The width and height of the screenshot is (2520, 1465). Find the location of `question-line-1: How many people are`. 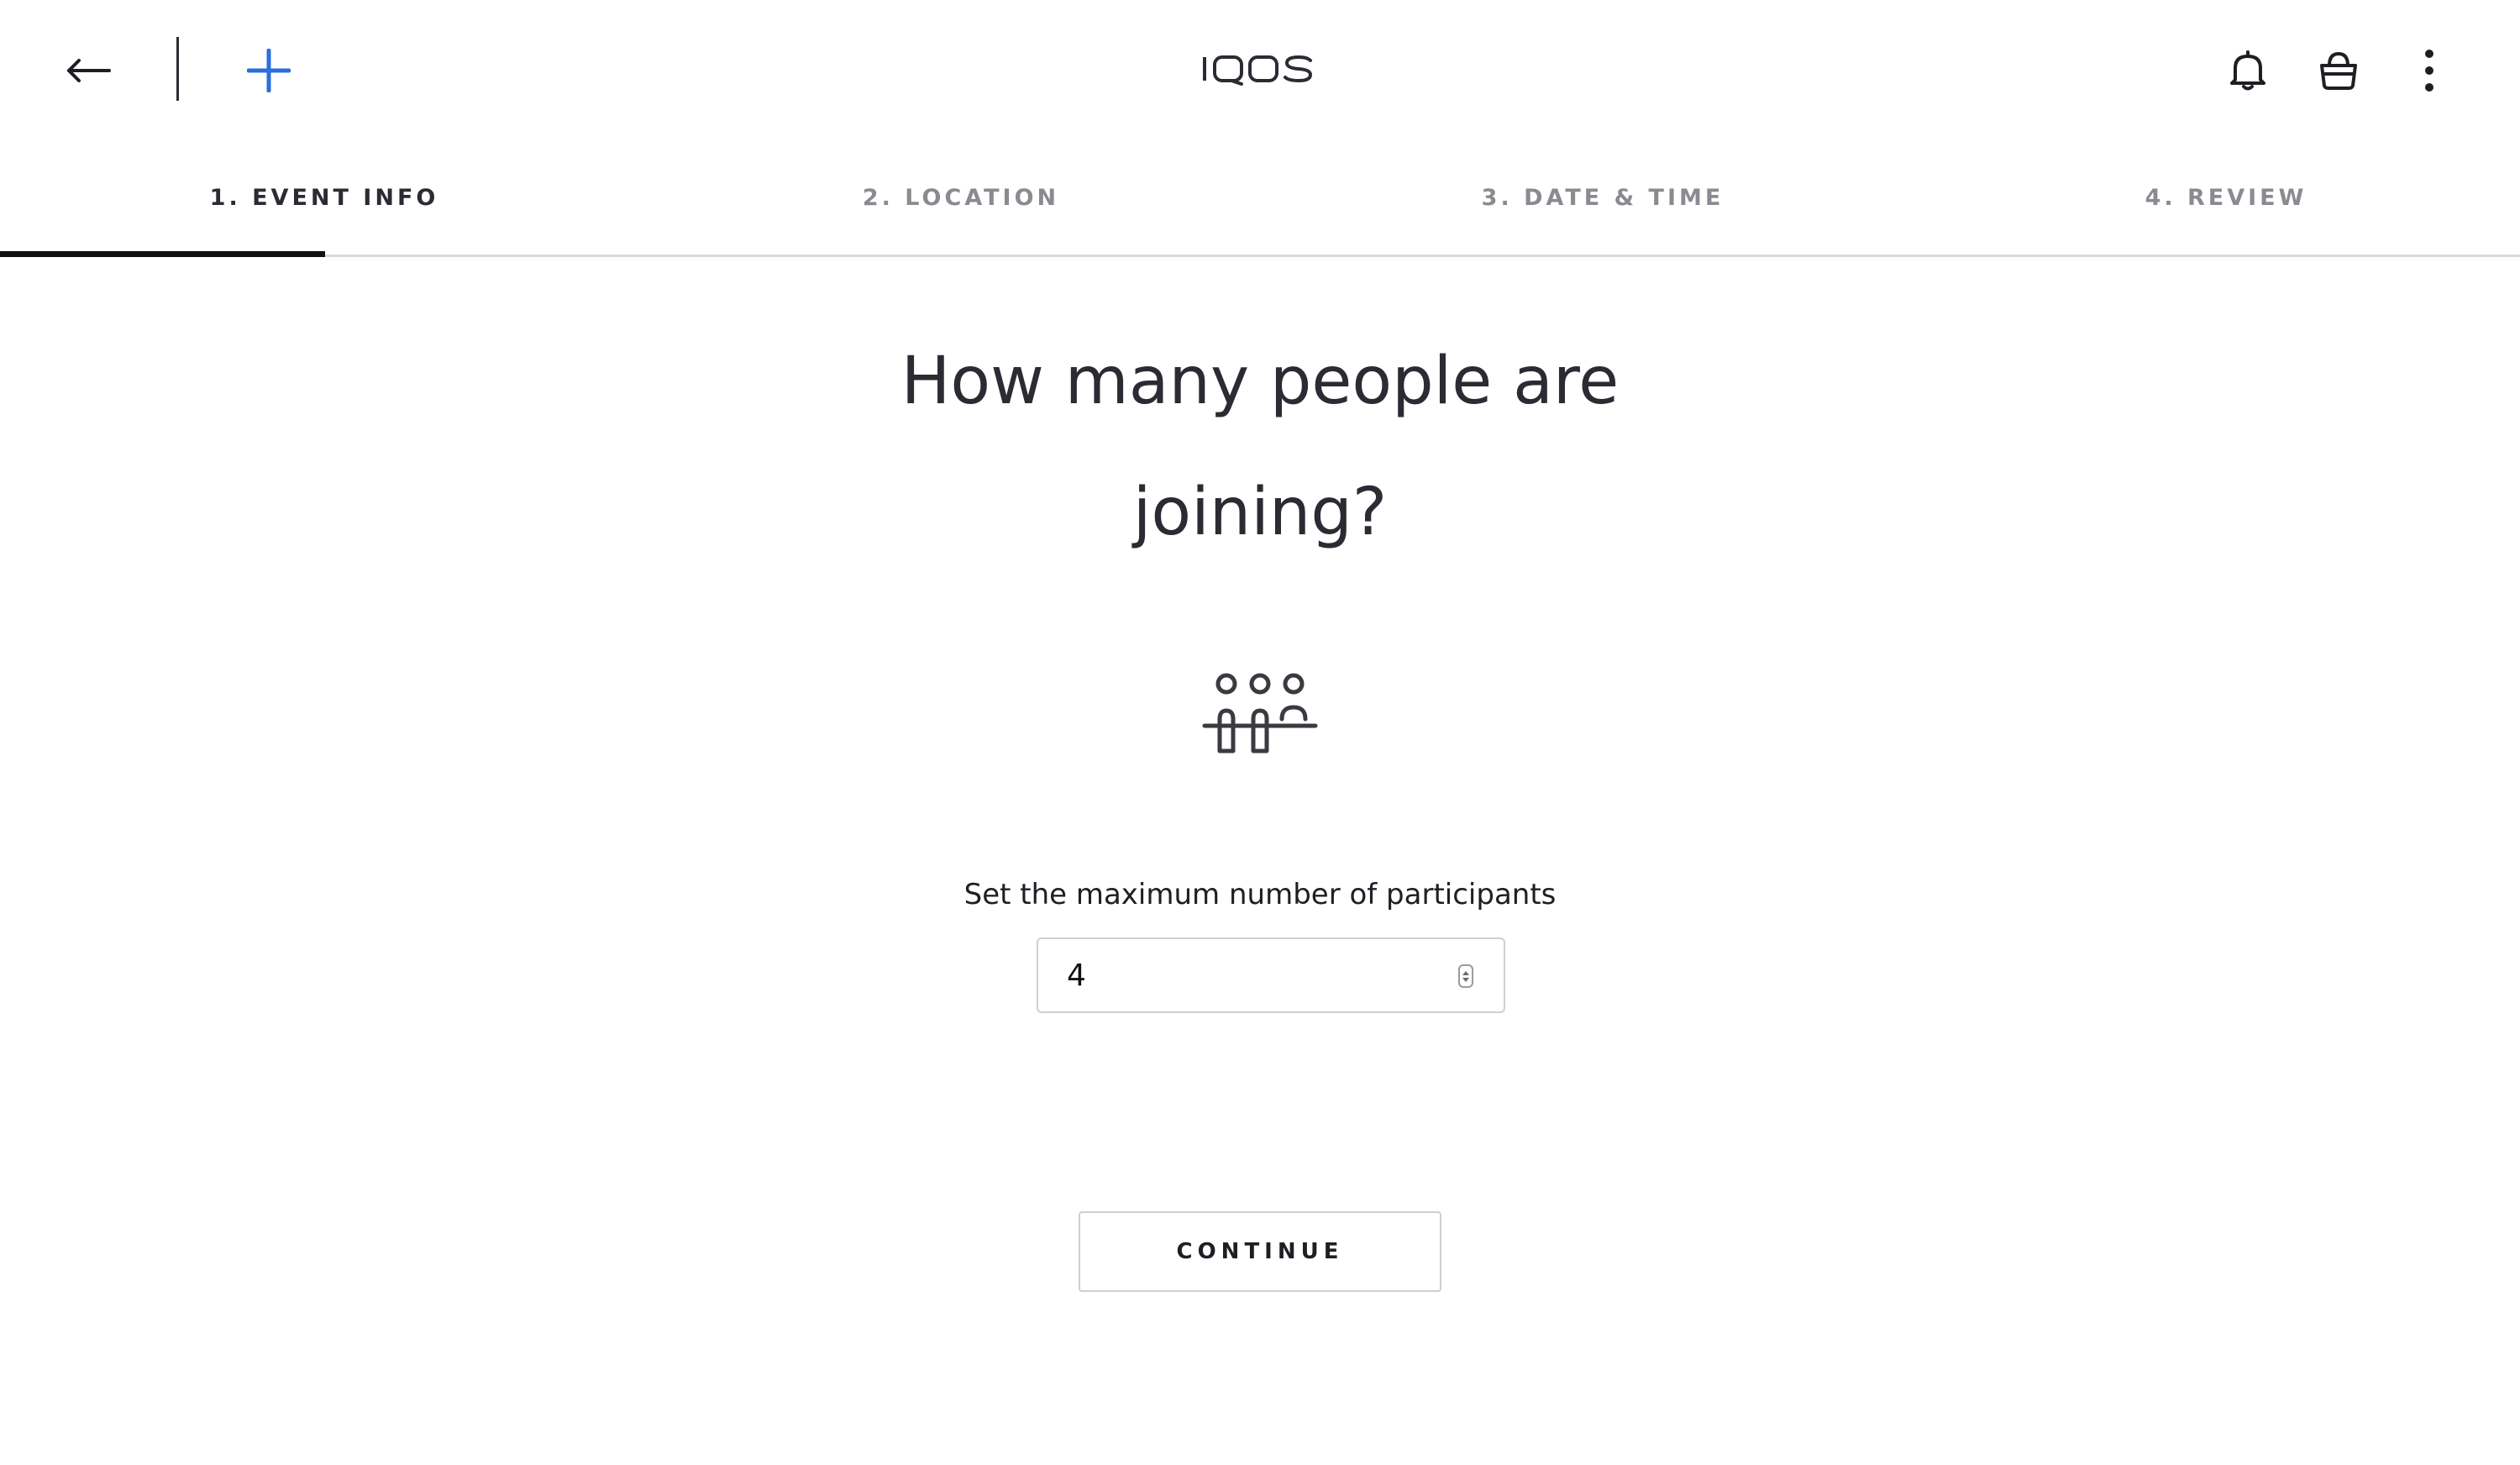

question-line-1: How many people are is located at coordinates (1260, 381).